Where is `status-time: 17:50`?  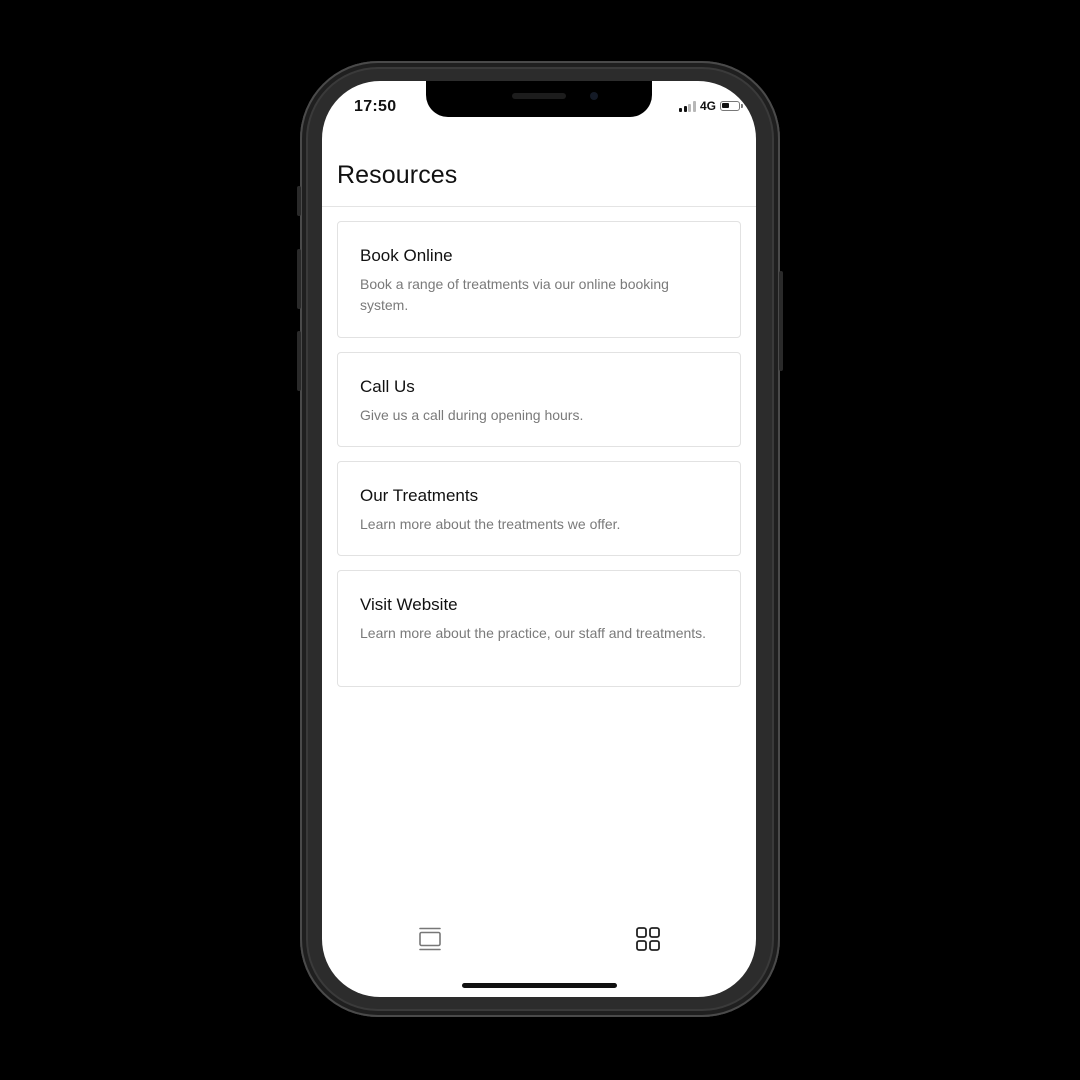
status-time: 17:50 is located at coordinates (375, 106).